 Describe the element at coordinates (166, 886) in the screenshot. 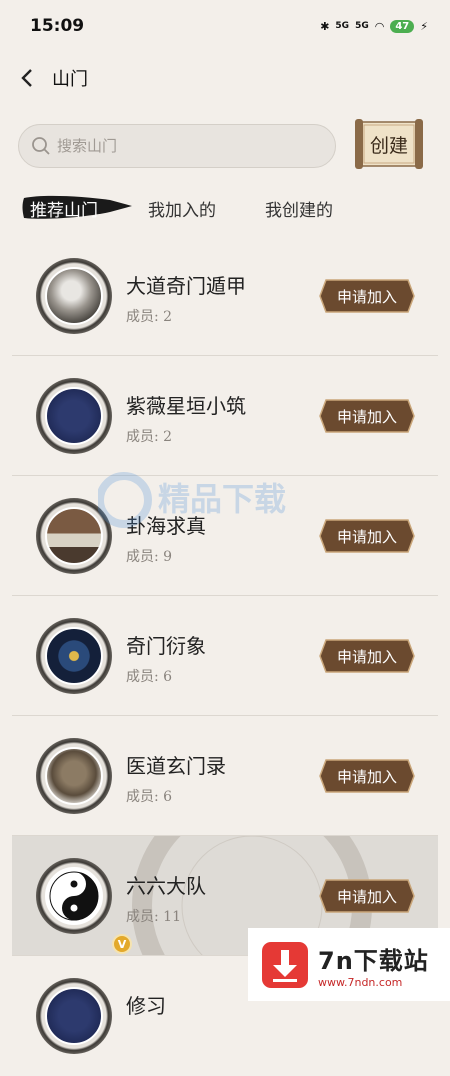

I see `group-name: 六六大队` at that location.